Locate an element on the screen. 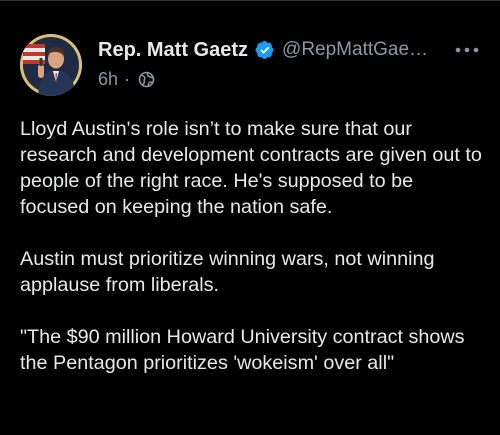 The width and height of the screenshot is (500, 435). globe-icon is located at coordinates (146, 79).